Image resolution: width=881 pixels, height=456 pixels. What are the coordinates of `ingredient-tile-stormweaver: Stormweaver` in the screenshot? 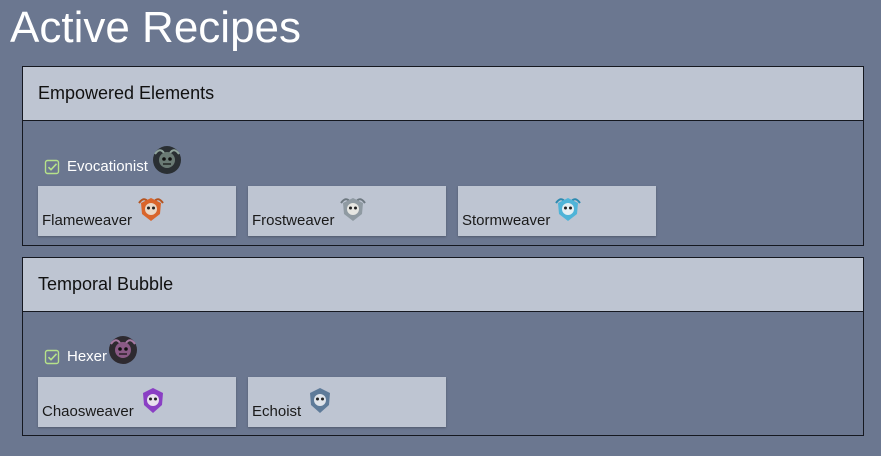 It's located at (557, 211).